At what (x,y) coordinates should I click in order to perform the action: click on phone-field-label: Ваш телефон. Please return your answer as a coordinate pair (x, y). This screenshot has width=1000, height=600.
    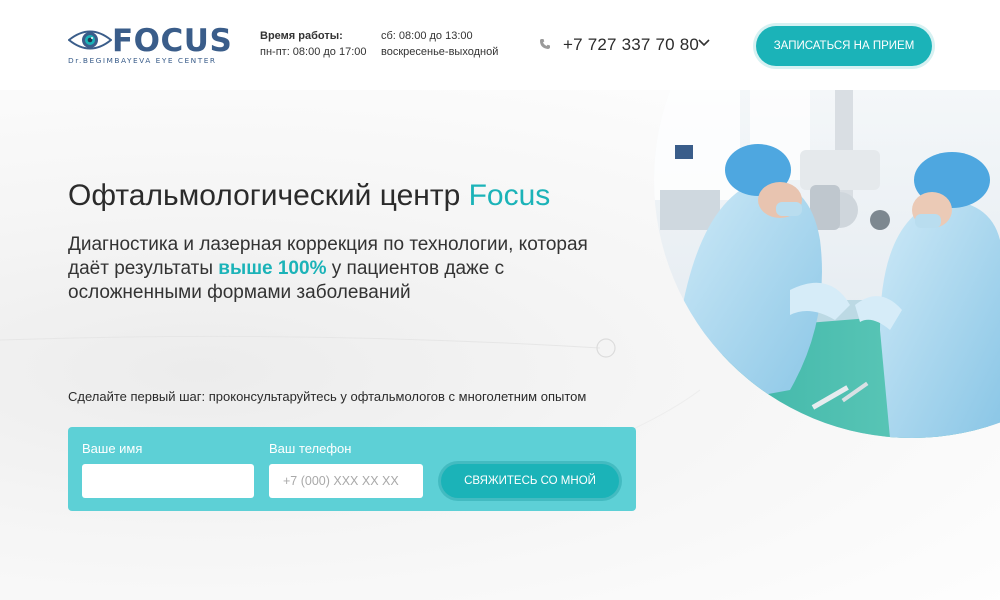
    Looking at the image, I should click on (310, 448).